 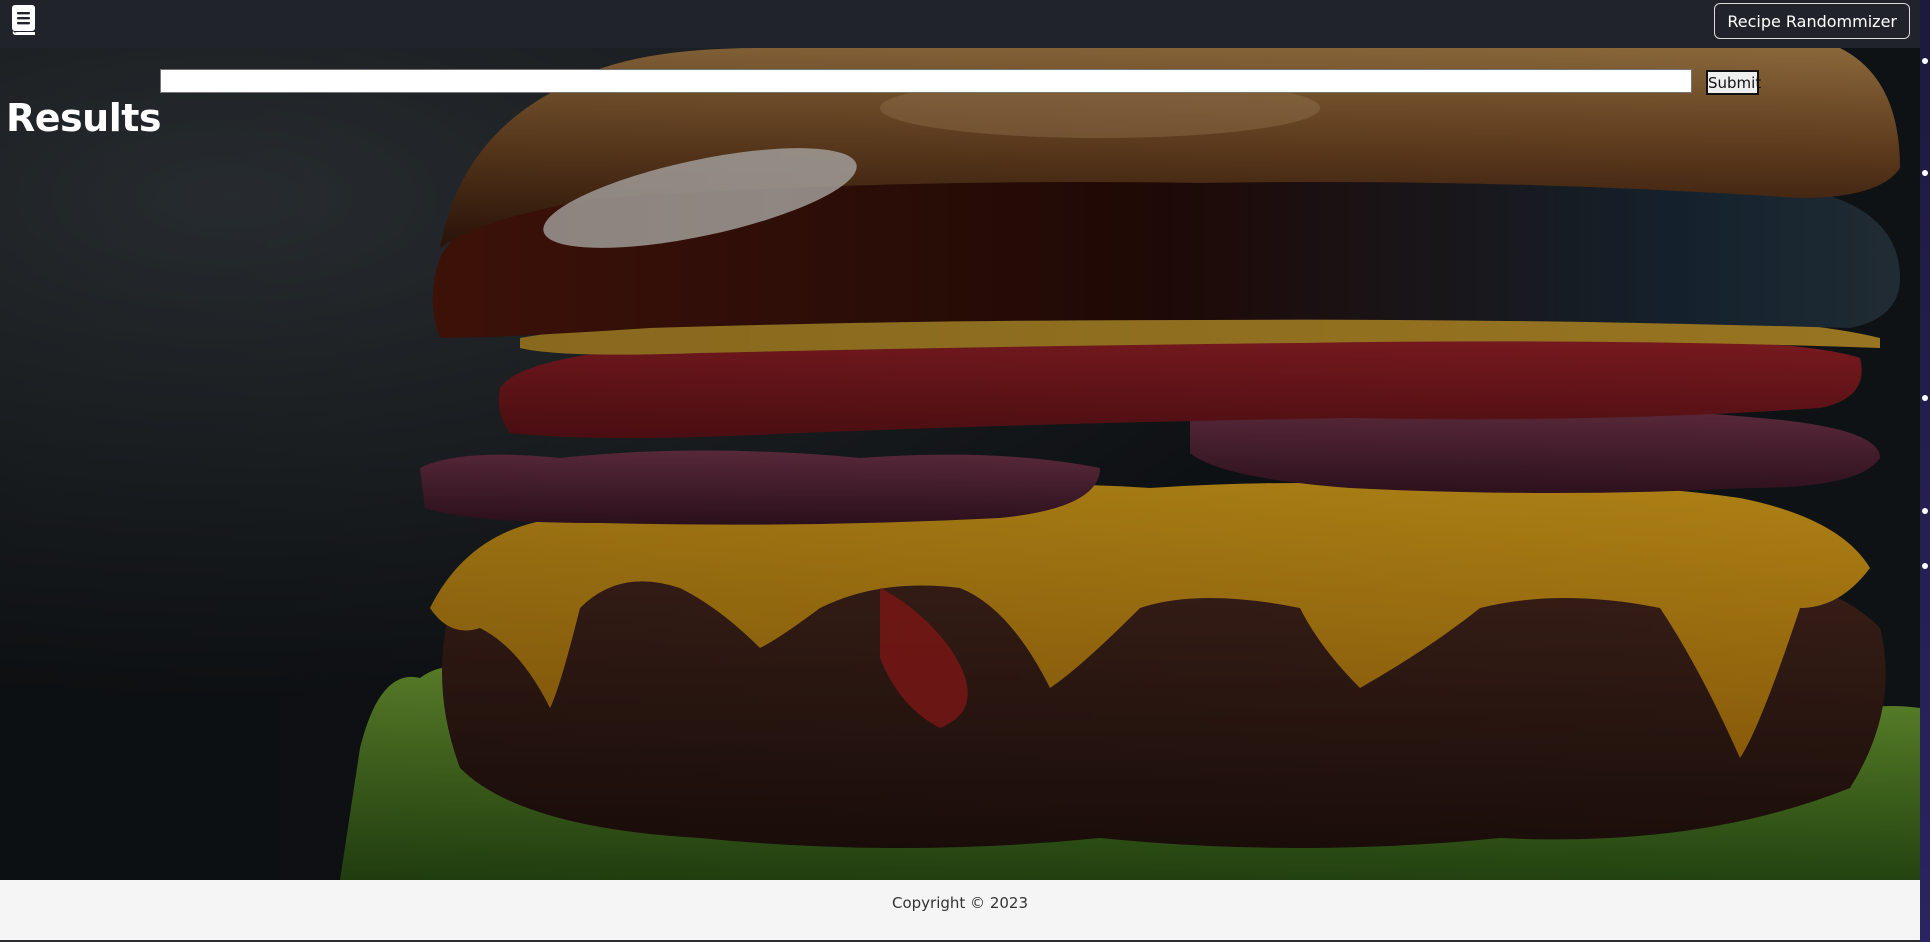 I want to click on window-edge, so click(x=1925, y=471).